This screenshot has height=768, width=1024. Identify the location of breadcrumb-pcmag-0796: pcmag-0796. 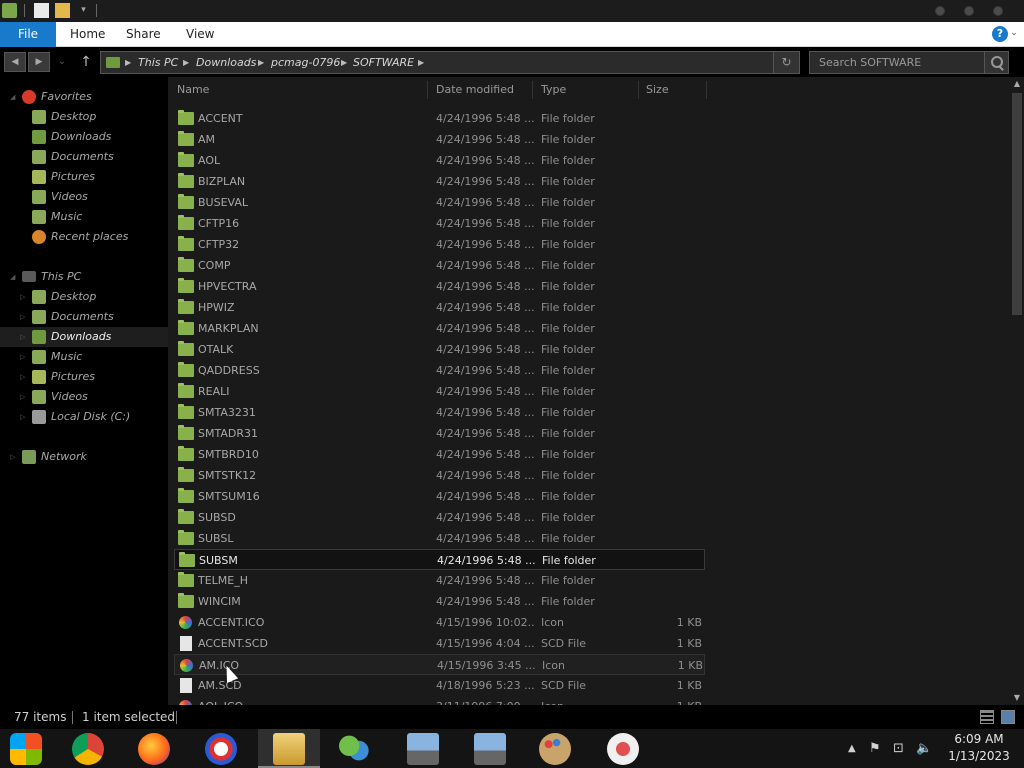
(305, 62).